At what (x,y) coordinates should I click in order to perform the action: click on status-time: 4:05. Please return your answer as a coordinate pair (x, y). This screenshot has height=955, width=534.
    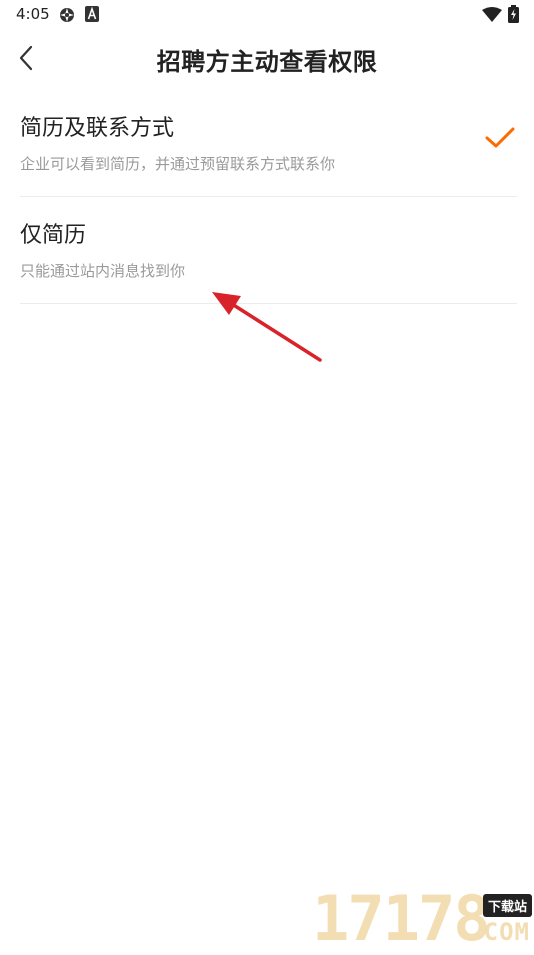
    Looking at the image, I should click on (33, 14).